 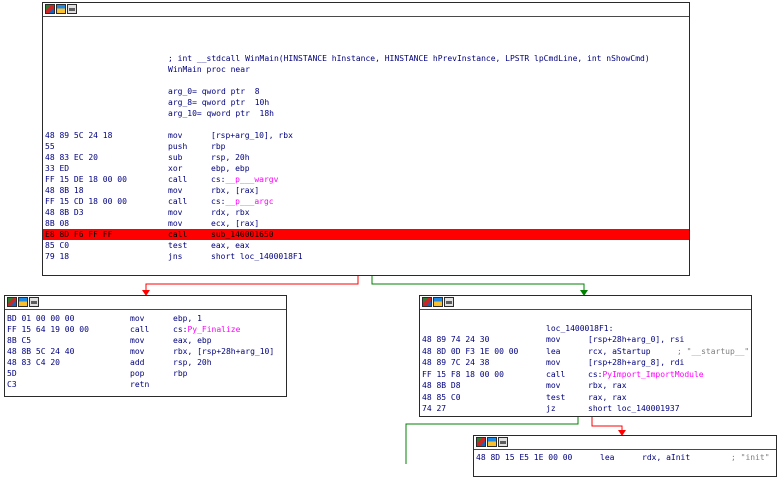 What do you see at coordinates (145, 318) in the screenshot?
I see `asm-line: BD 01 00 00 00 mov ebp, 1` at bounding box center [145, 318].